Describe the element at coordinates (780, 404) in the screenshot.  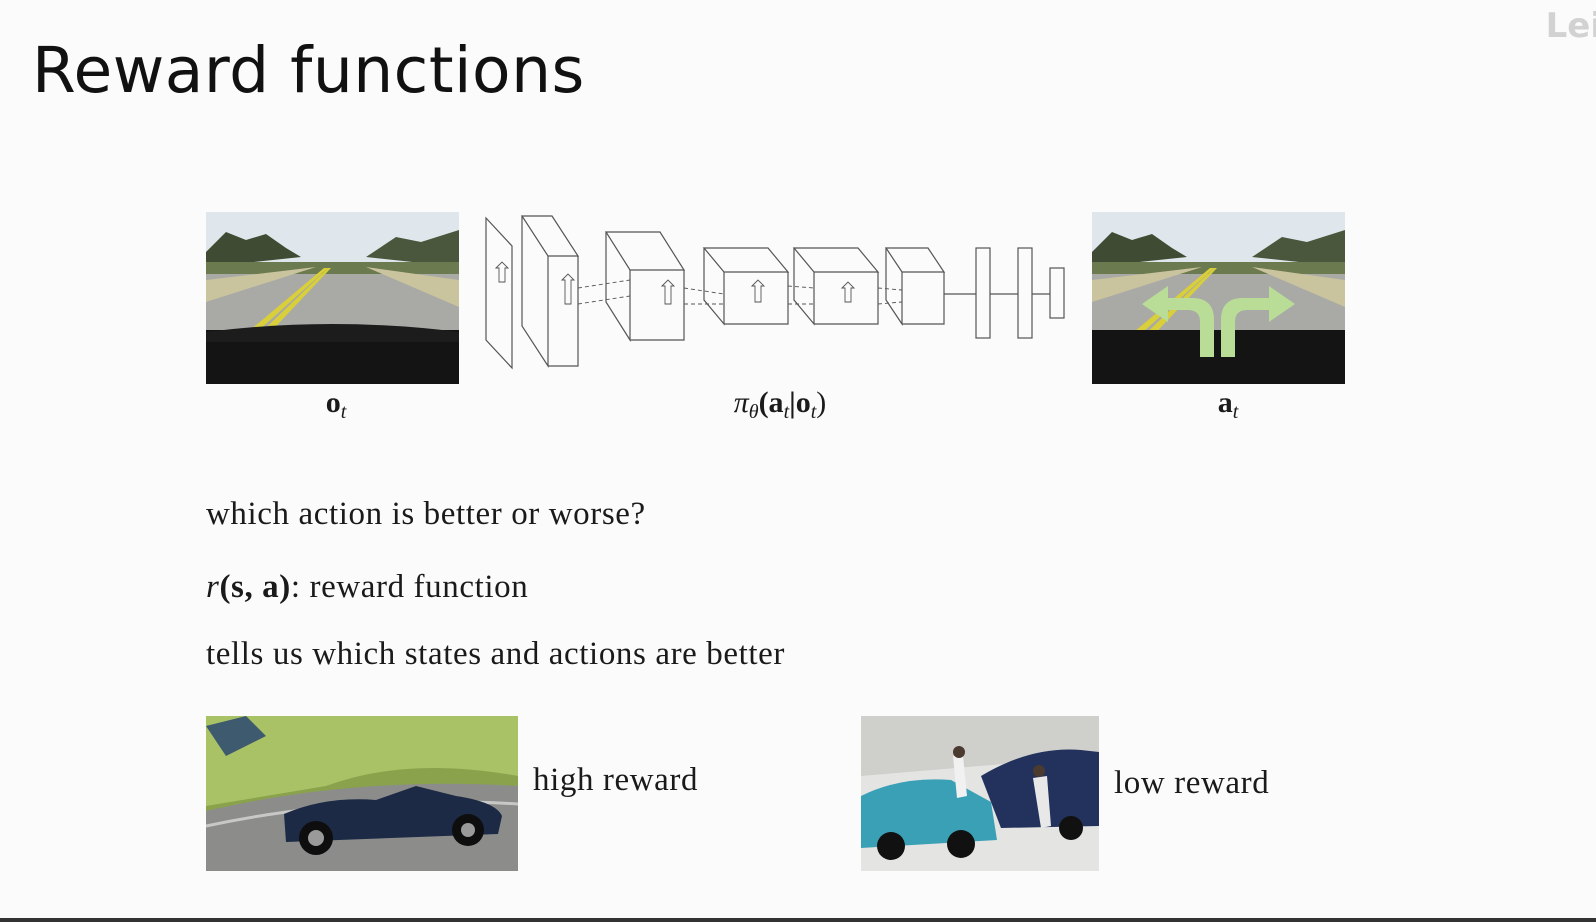
I see `policy-label: πθ(at|ot)` at that location.